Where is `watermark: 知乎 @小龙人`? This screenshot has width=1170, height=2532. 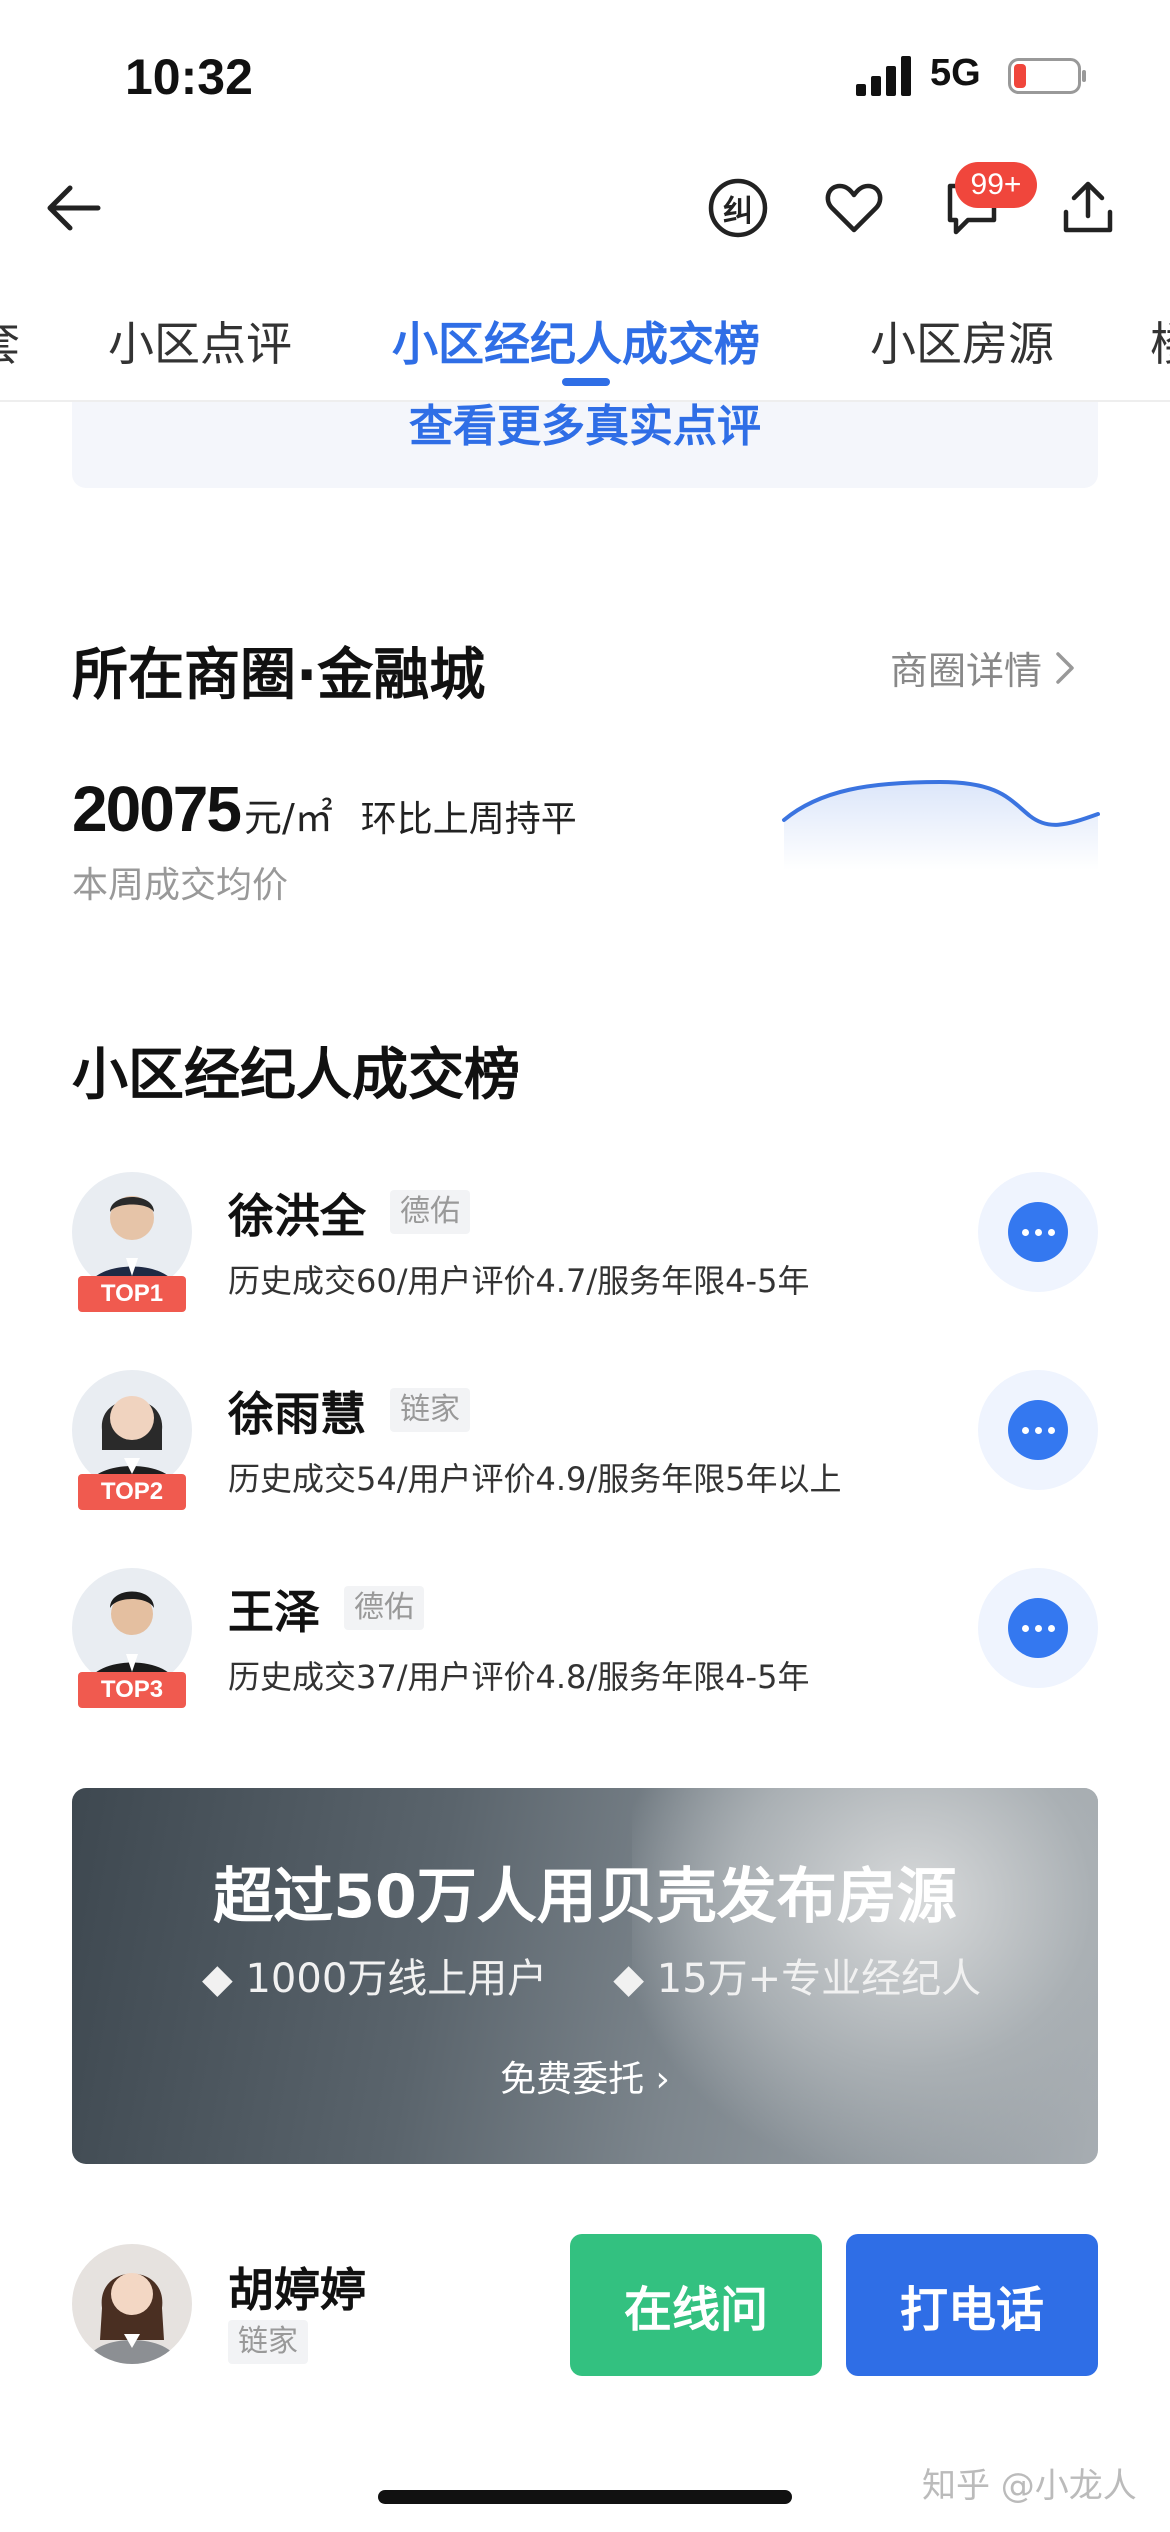
watermark: 知乎 @小龙人 is located at coordinates (1029, 2486).